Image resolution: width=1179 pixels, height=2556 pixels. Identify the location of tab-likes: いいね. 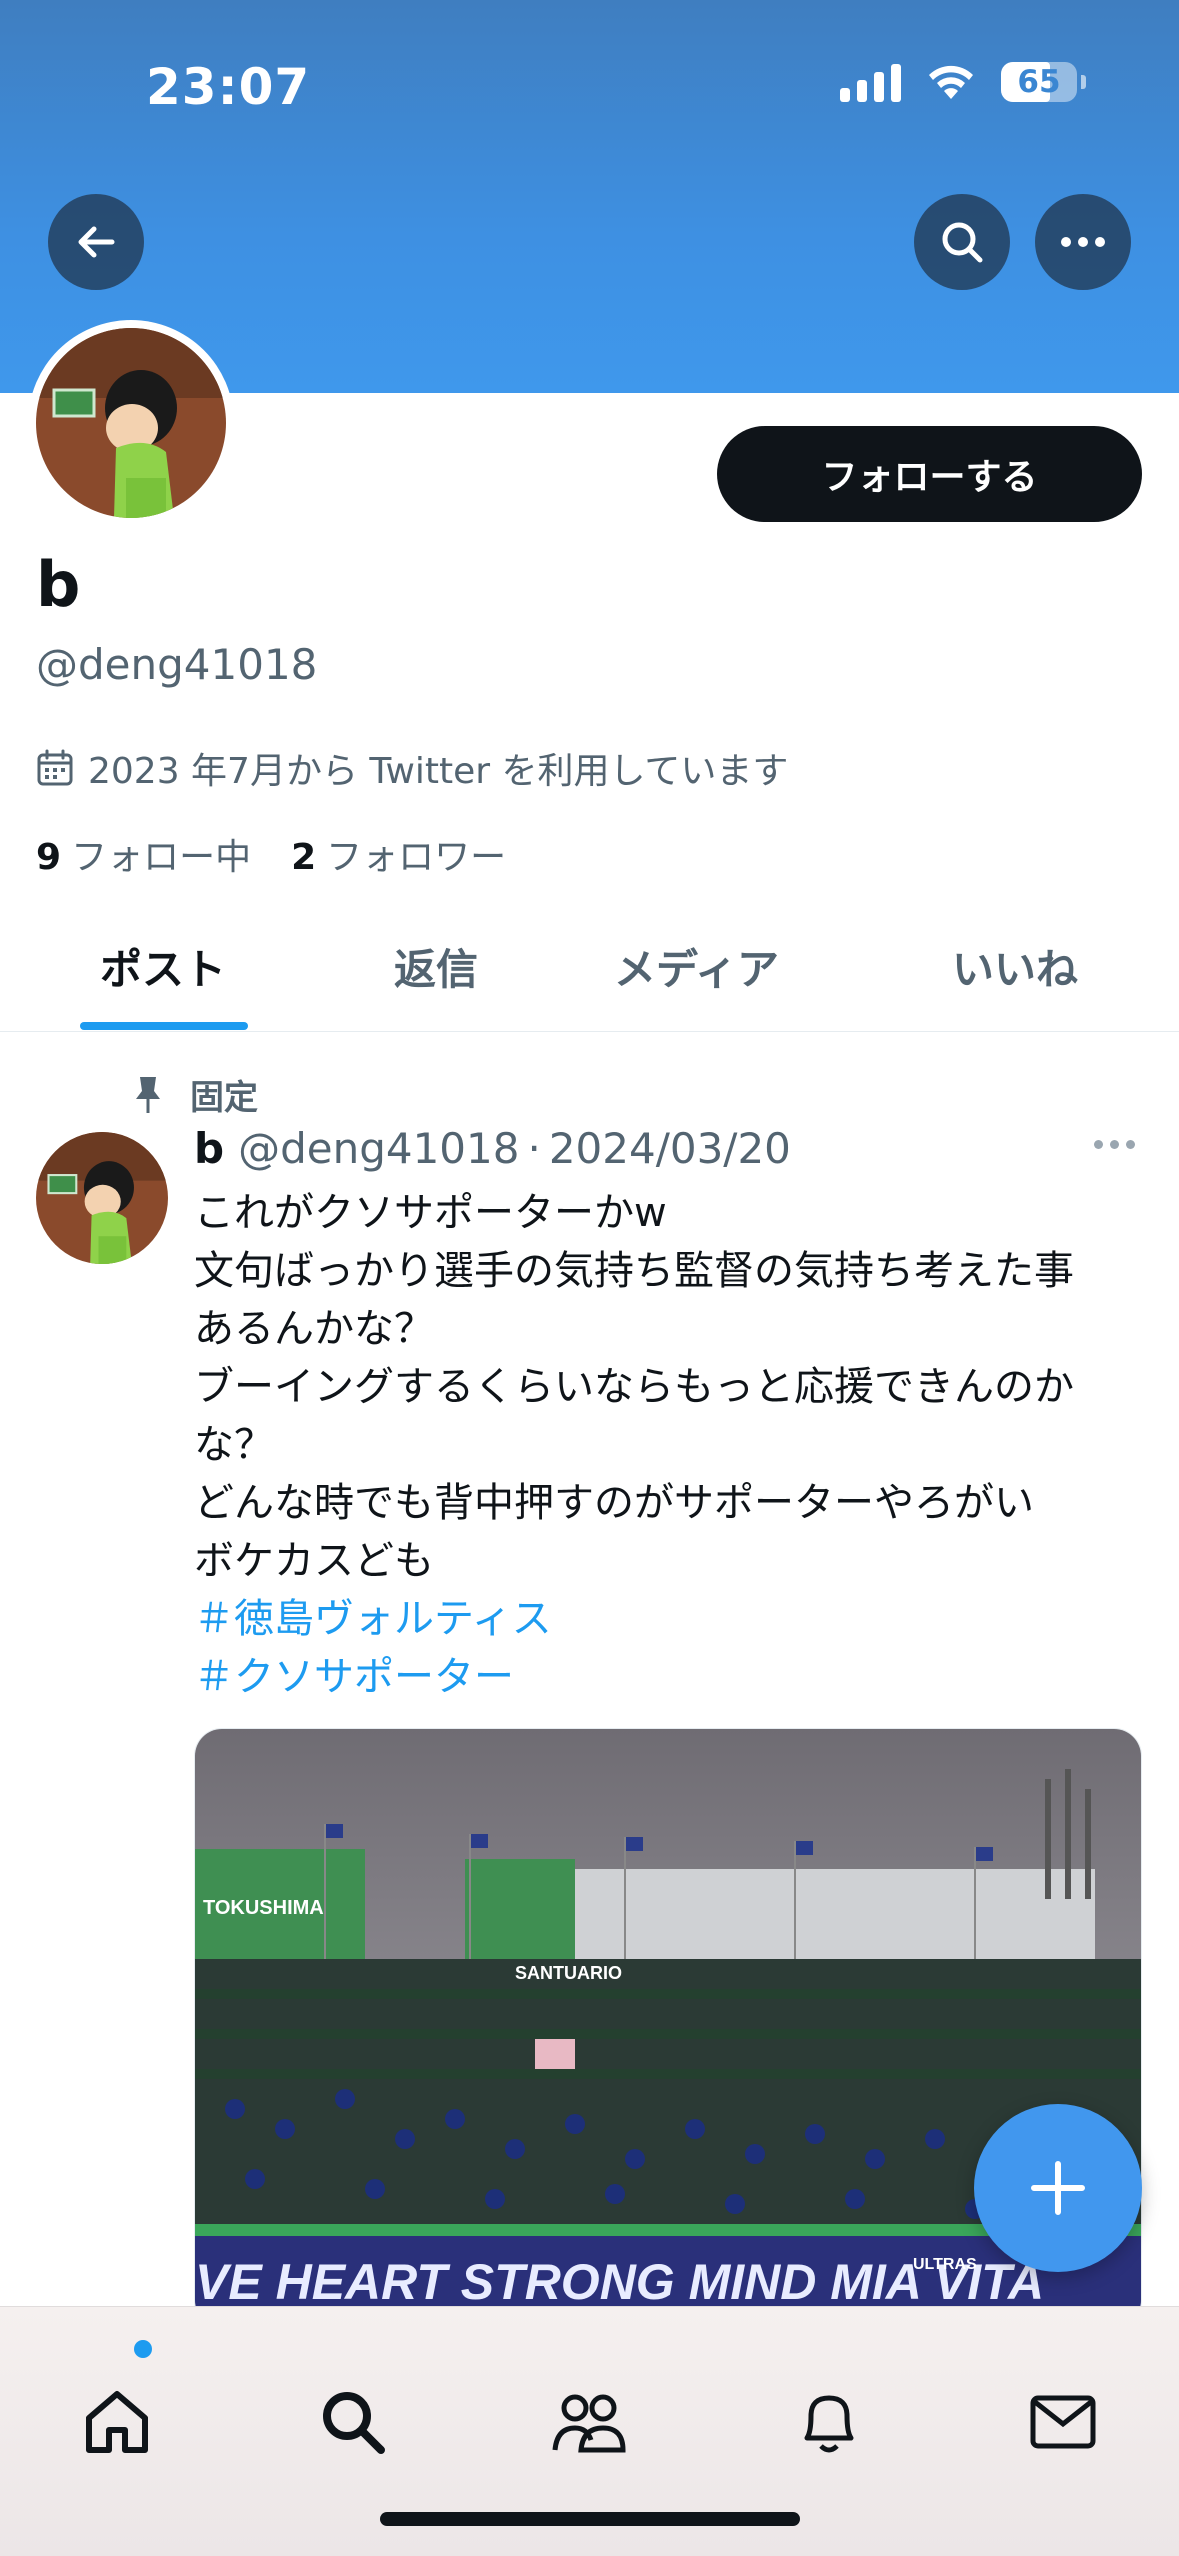
(1015, 966).